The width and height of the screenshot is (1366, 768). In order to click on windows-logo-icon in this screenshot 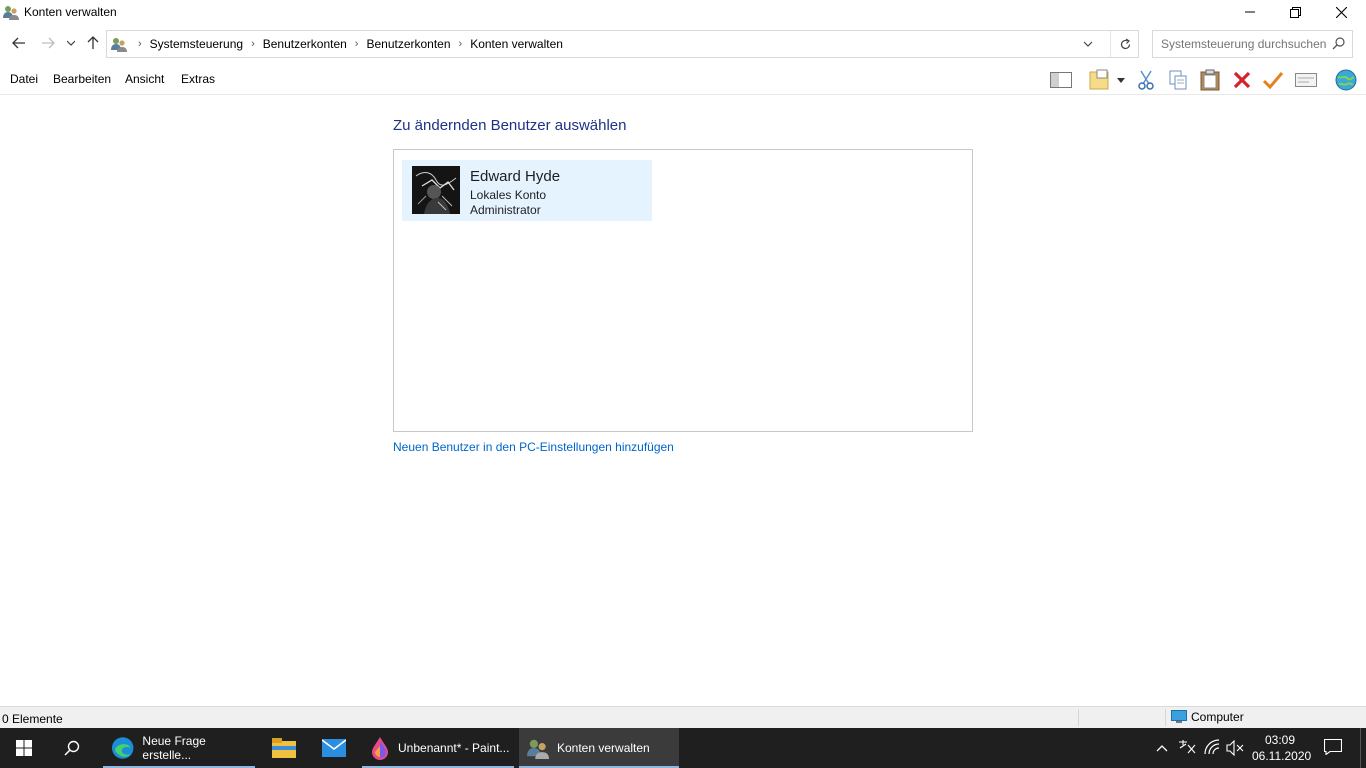, I will do `click(24, 748)`.